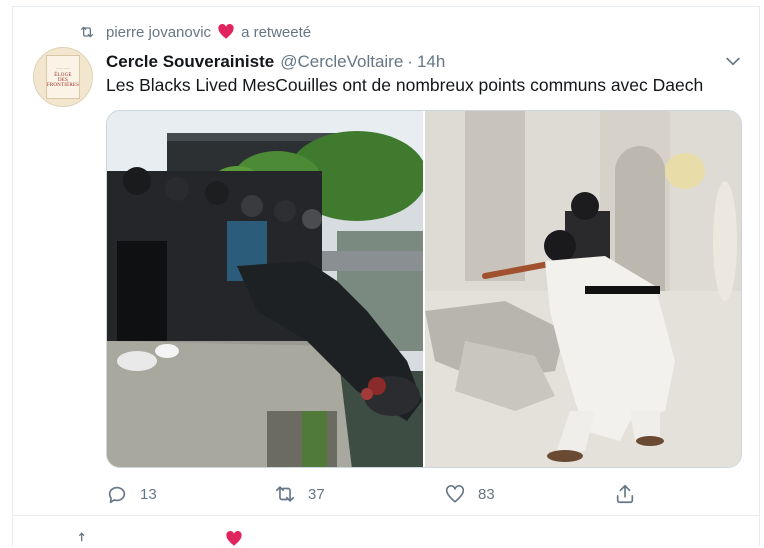 Image resolution: width=764 pixels, height=548 pixels. I want to click on avatar: —— —— ÉLOGE DES FRONTIÈRES, so click(63, 77).